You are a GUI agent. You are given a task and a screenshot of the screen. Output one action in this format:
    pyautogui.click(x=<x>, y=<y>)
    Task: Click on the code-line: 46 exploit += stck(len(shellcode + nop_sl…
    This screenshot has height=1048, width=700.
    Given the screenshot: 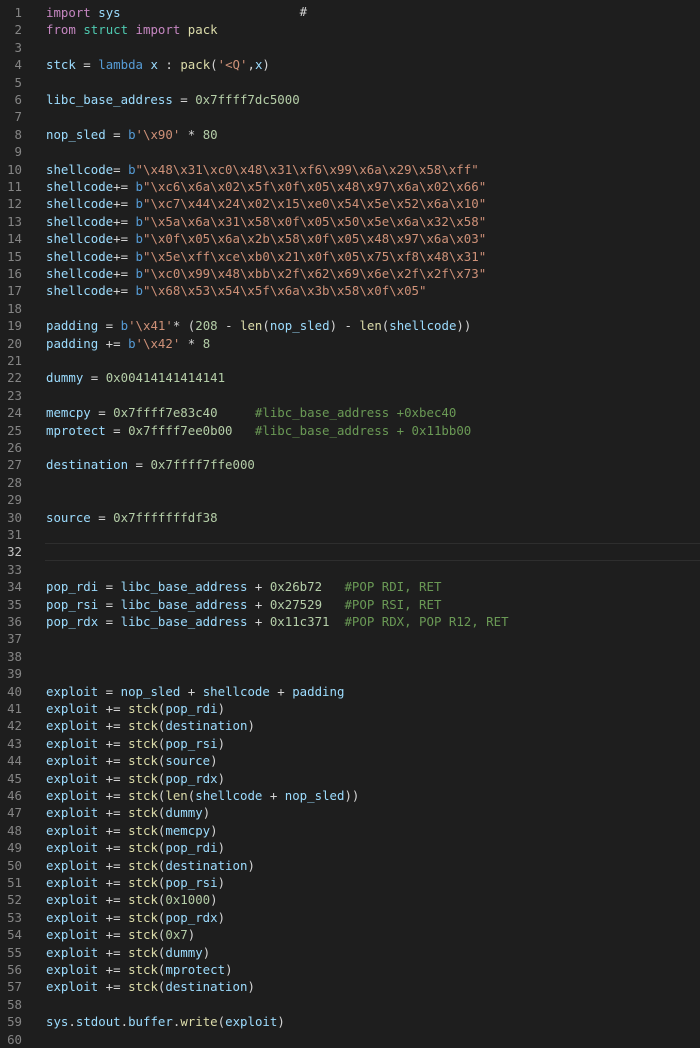 What is the action you would take?
    pyautogui.click(x=350, y=795)
    